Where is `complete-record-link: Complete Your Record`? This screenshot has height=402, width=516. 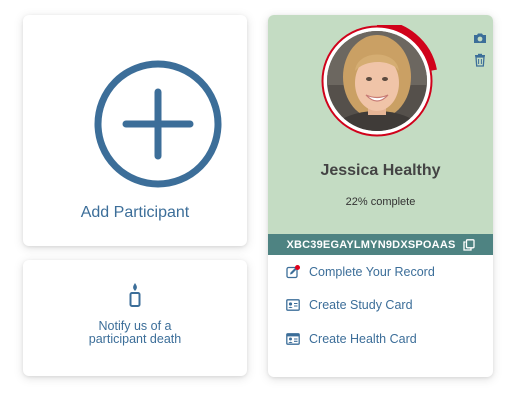 complete-record-link: Complete Your Record is located at coordinates (380, 272).